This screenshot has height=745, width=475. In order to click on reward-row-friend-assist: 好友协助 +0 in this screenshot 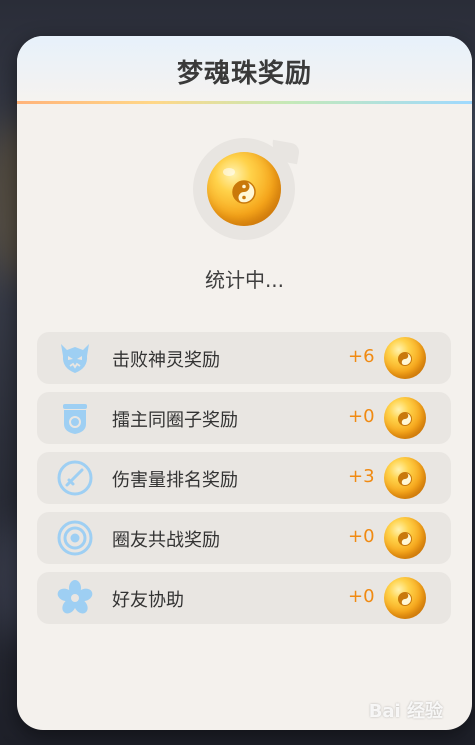, I will do `click(244, 598)`.